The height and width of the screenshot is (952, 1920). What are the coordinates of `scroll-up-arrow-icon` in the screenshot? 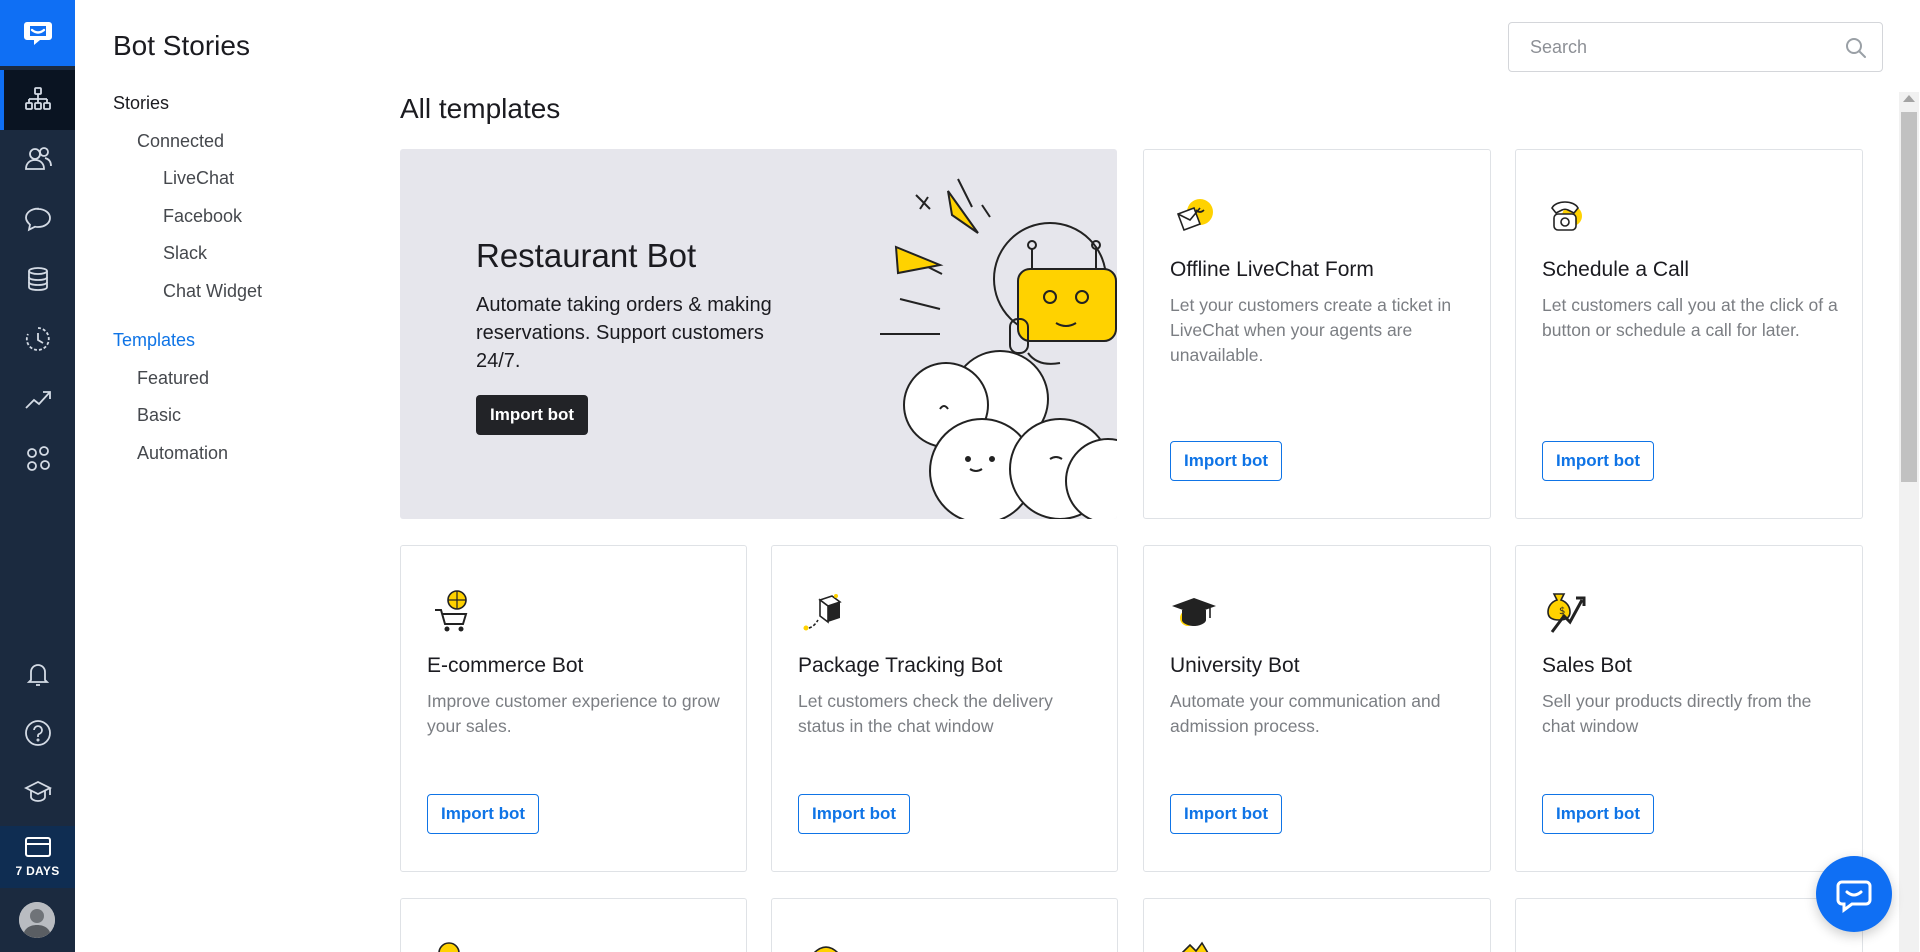 It's located at (1909, 98).